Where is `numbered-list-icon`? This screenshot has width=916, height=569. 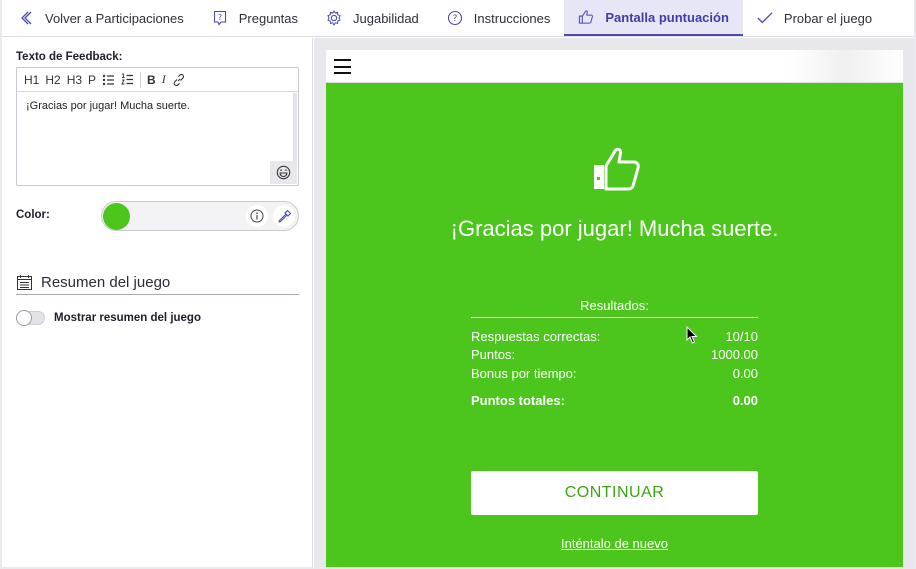
numbered-list-icon is located at coordinates (127, 79).